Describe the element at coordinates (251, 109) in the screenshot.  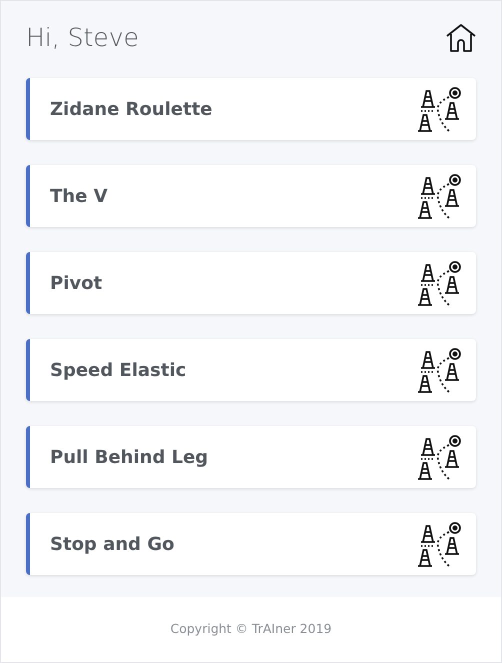
I see `drill-card: Zidane Roulette` at that location.